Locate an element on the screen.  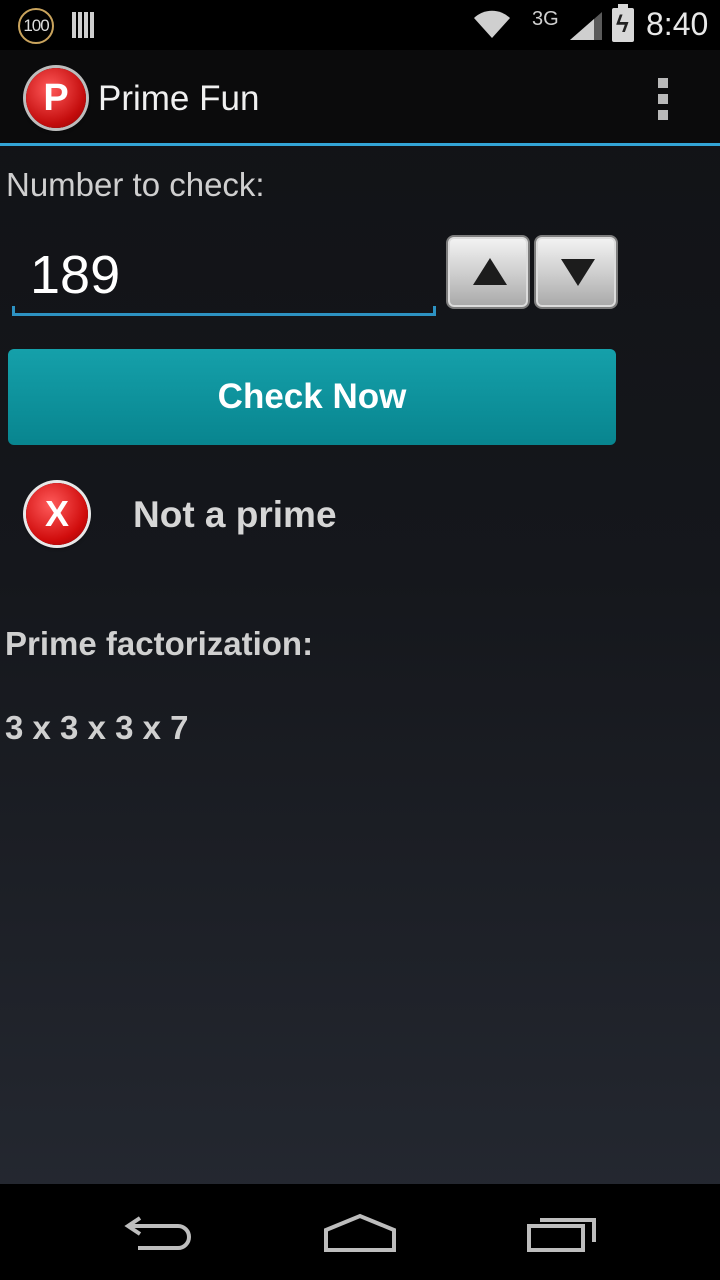
decrement-button is located at coordinates (576, 272).